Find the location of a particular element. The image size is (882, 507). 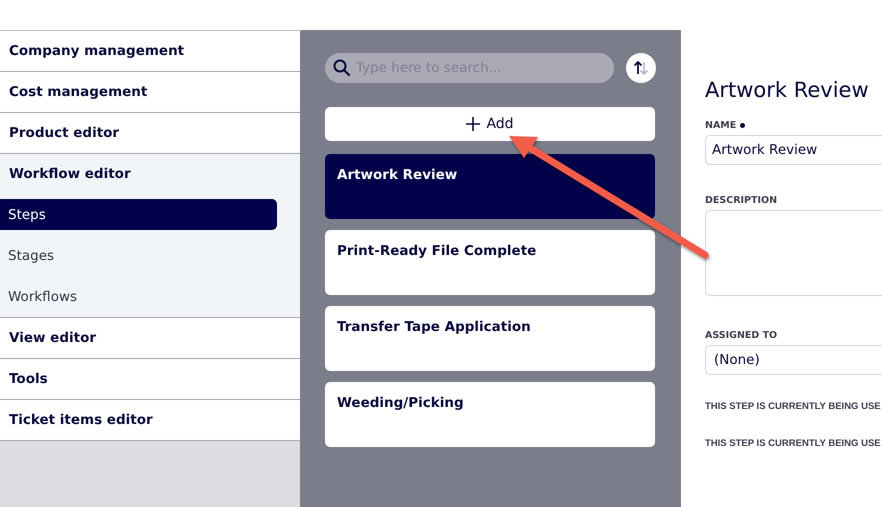

field-label: NAME is located at coordinates (720, 125).